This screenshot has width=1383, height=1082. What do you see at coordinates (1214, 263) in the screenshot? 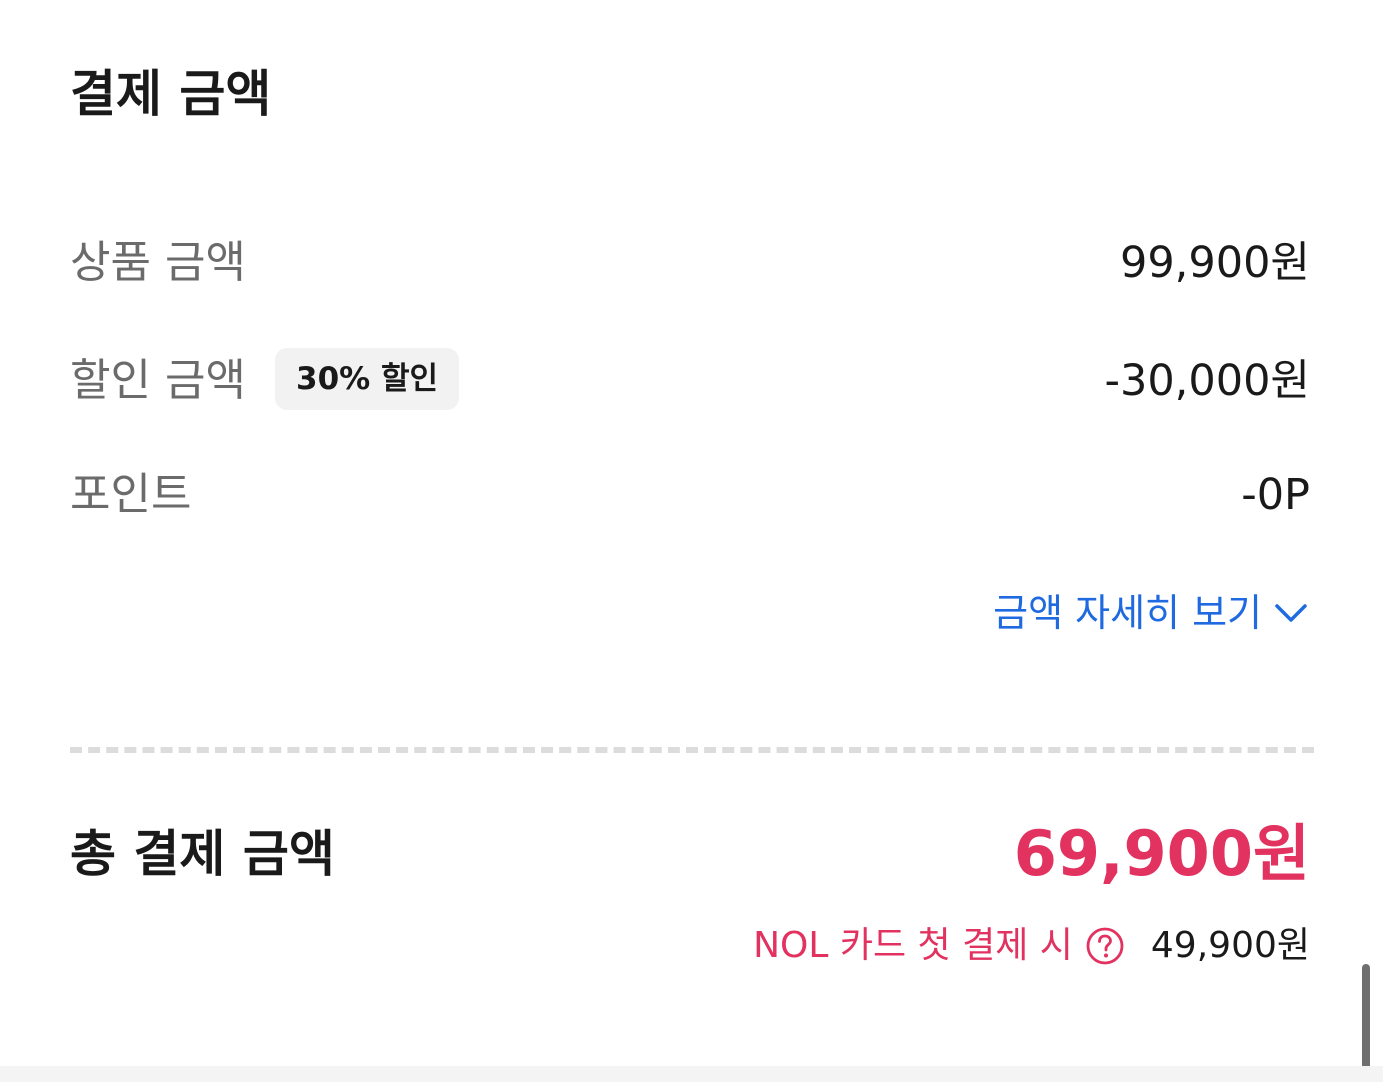
I see `product-amount-value: 99,900원` at bounding box center [1214, 263].